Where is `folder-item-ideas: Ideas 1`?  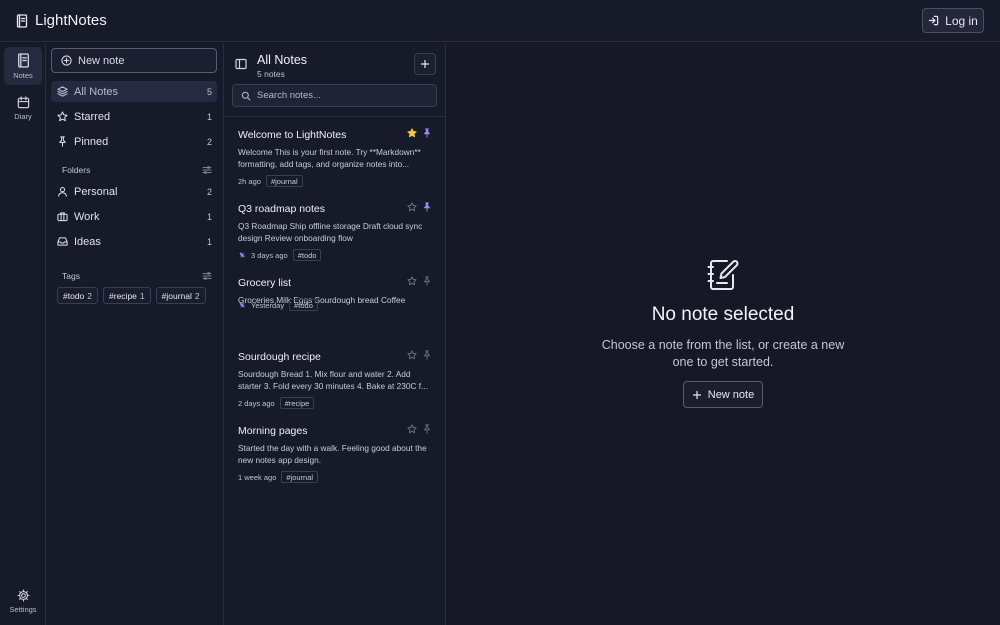 folder-item-ideas: Ideas 1 is located at coordinates (134, 241).